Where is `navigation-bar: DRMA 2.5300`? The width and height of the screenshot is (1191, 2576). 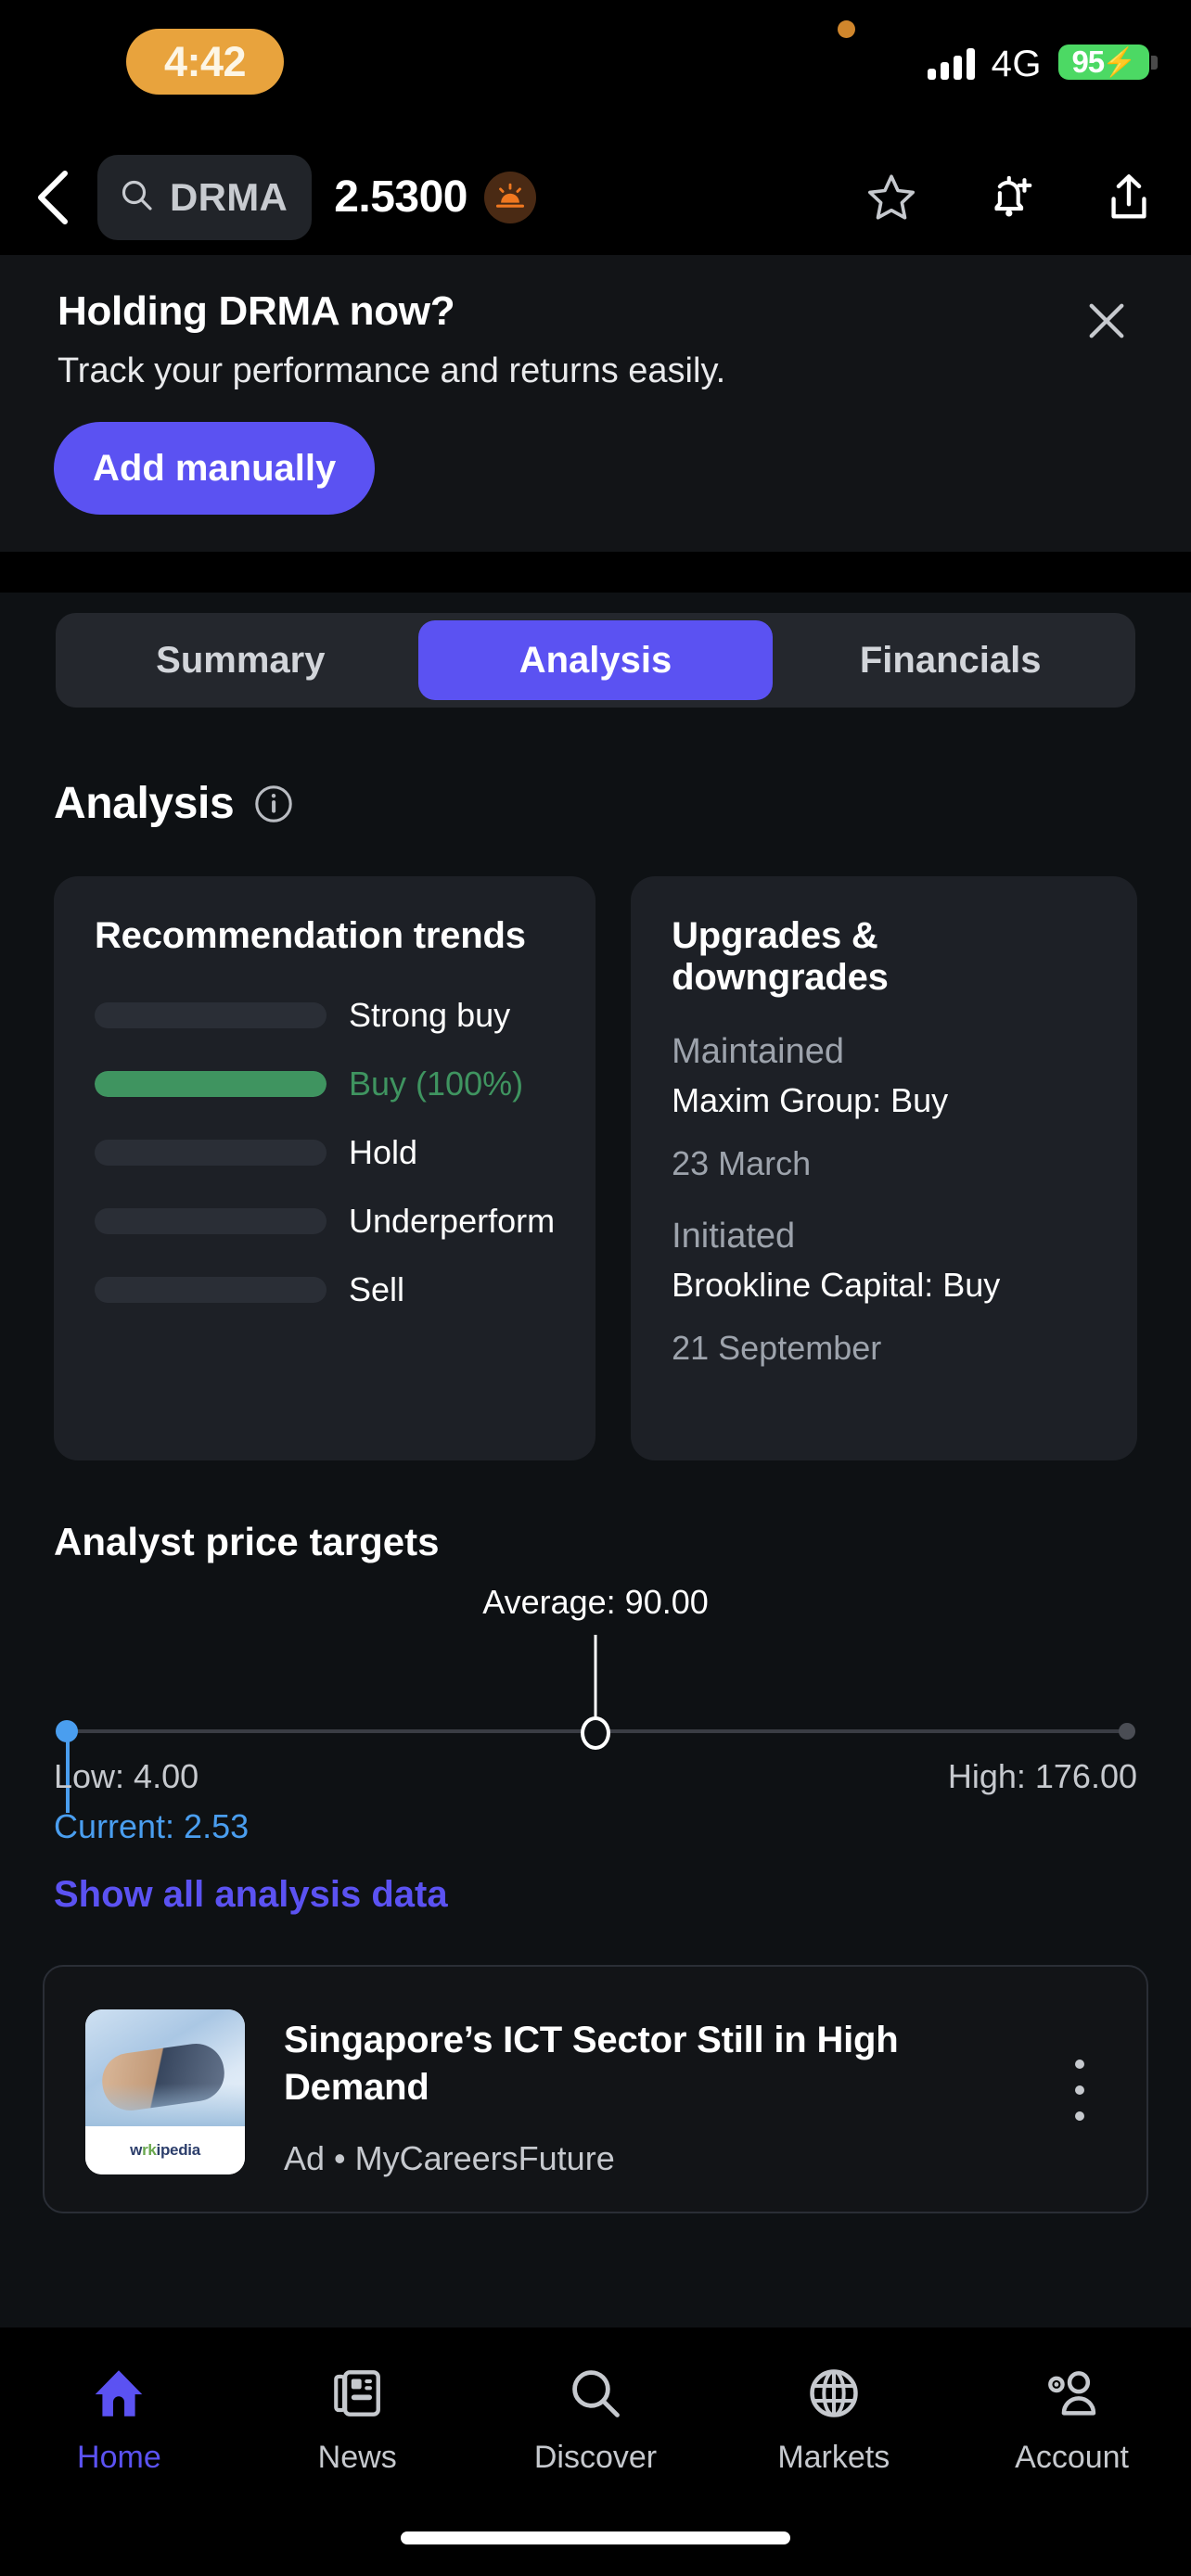 navigation-bar: DRMA 2.5300 is located at coordinates (595, 197).